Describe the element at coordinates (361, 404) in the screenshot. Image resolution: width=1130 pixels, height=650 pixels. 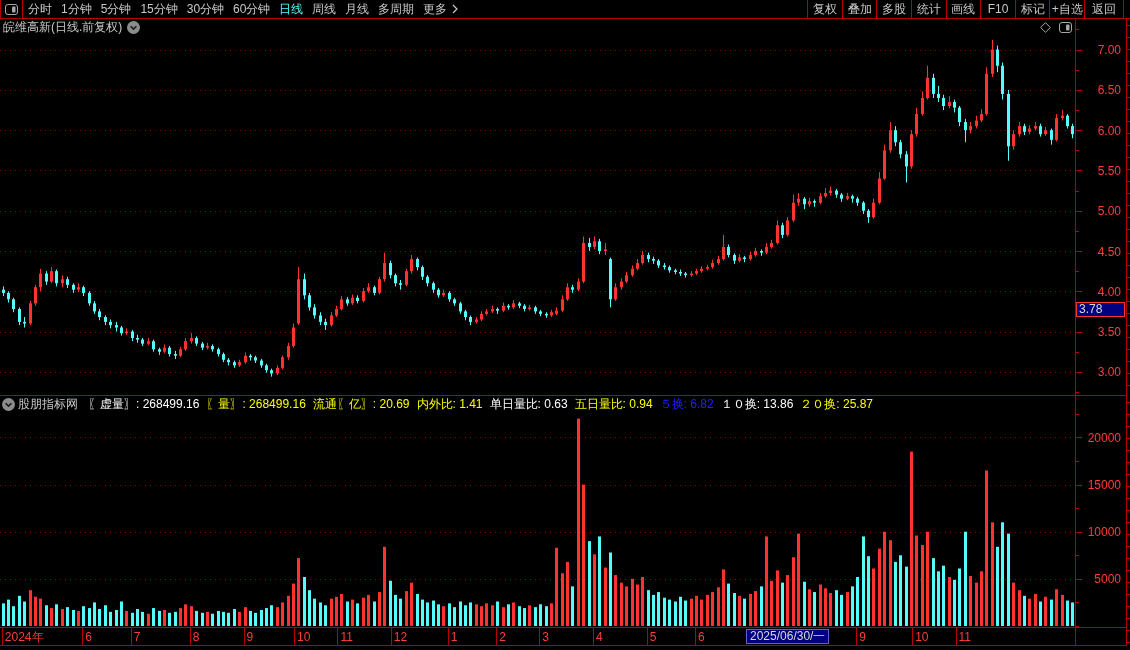
I see `indicator-readout: 流通〖亿〗: 20.69` at that location.